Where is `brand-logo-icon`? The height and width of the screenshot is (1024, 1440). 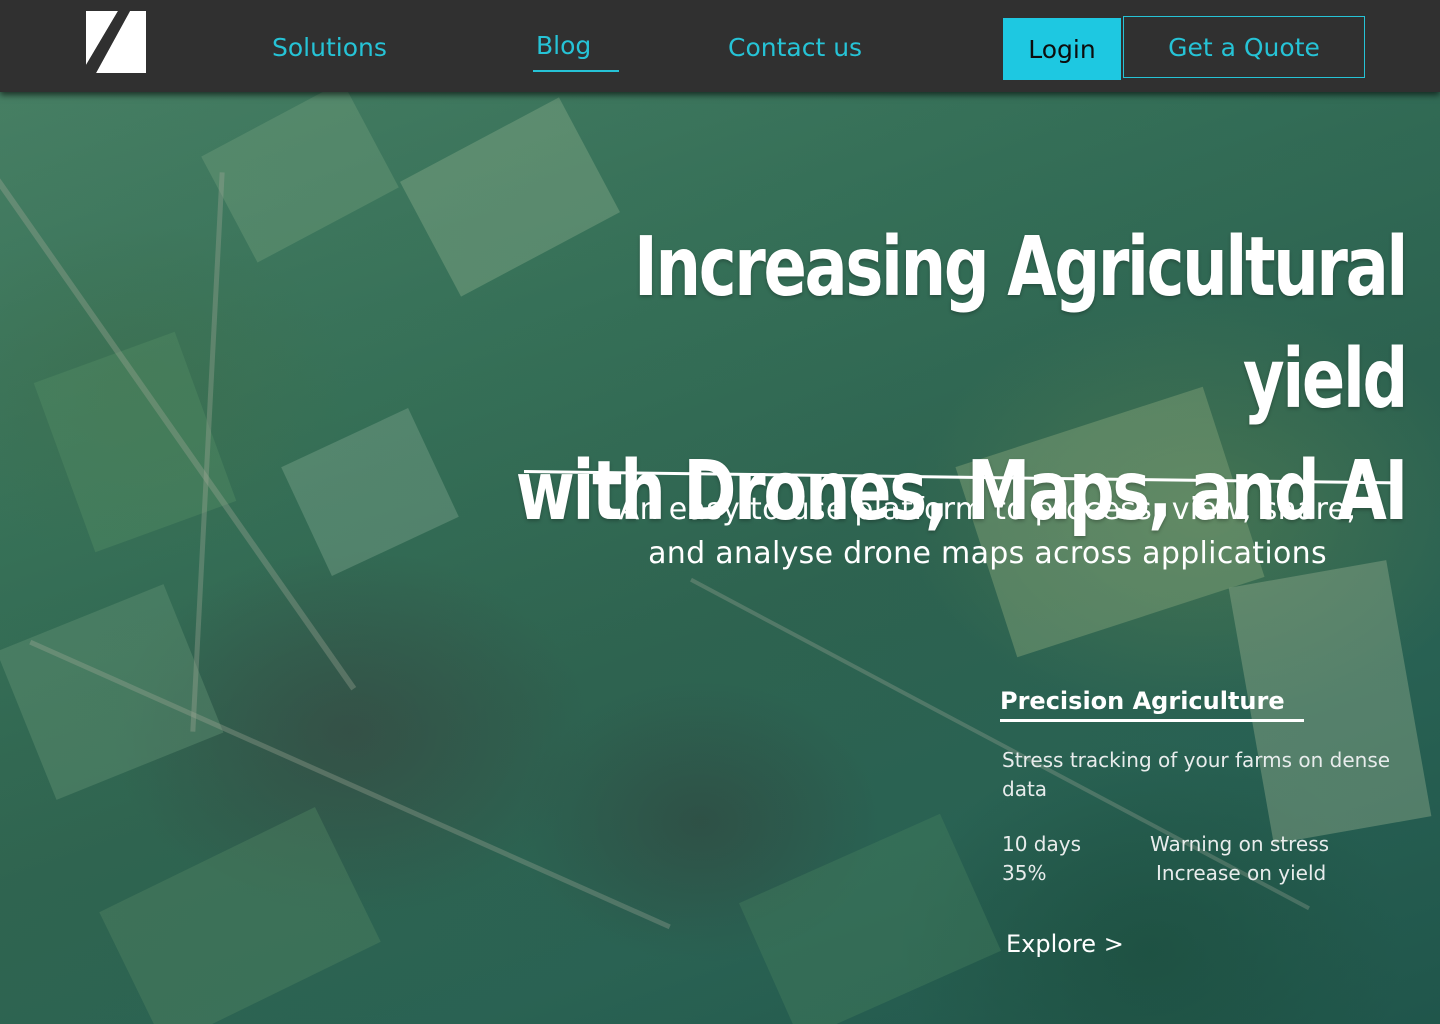
brand-logo-icon is located at coordinates (116, 42).